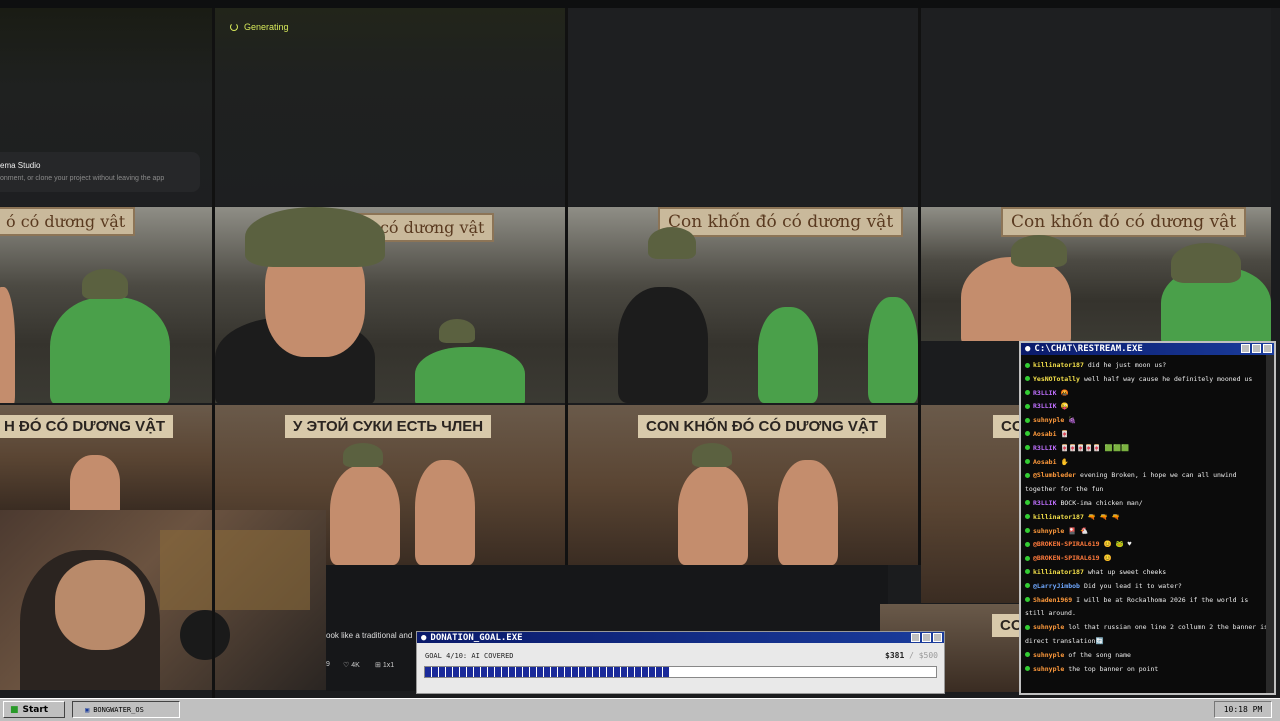  Describe the element at coordinates (1127, 365) in the screenshot. I see `chat-text: did he just moon us?` at that location.